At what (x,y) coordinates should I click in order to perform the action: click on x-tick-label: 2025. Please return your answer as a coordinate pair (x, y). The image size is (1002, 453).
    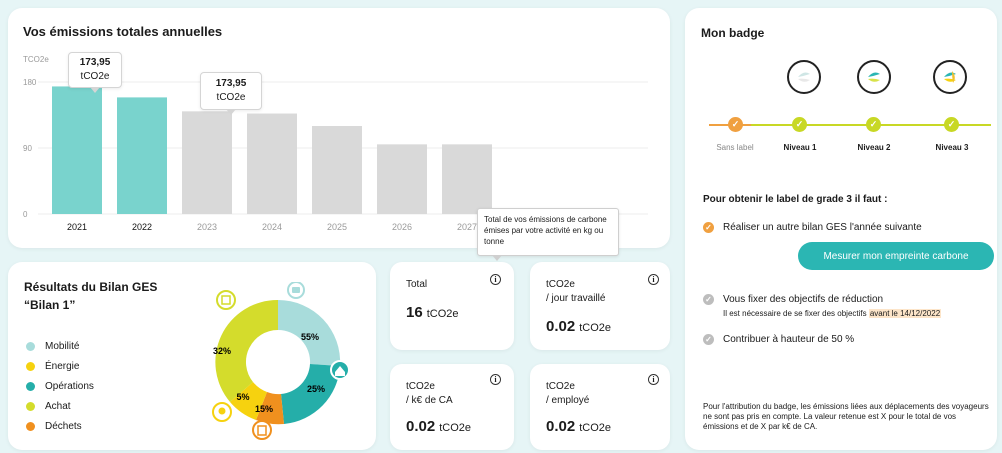
    Looking at the image, I should click on (337, 227).